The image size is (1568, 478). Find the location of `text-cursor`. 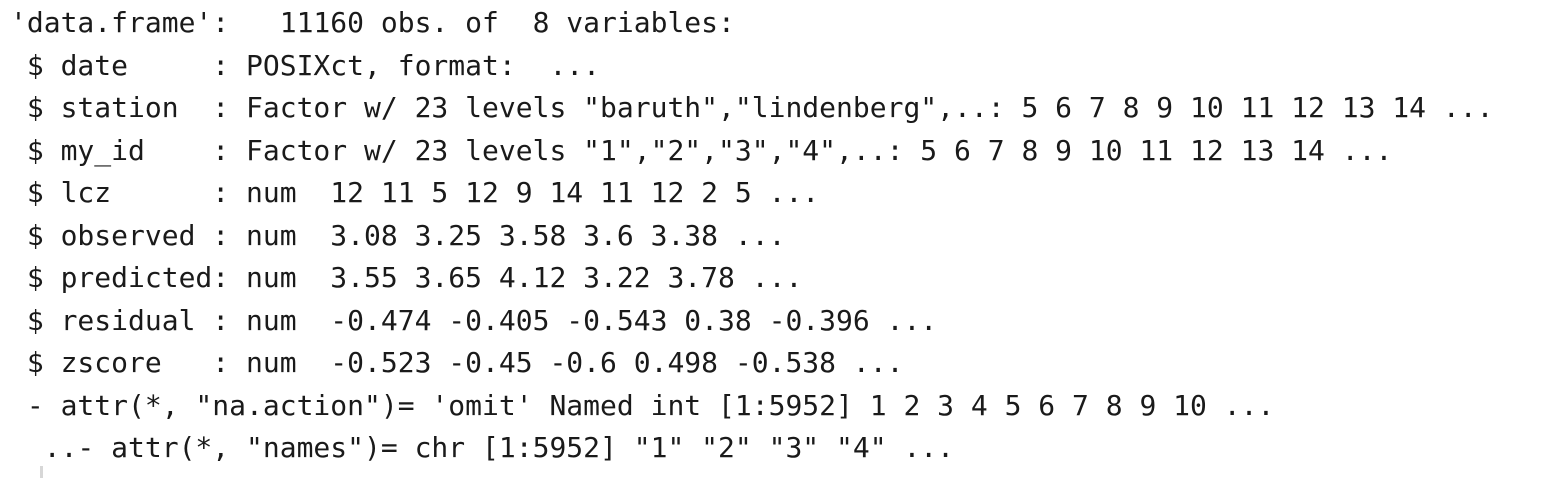

text-cursor is located at coordinates (41, 472).